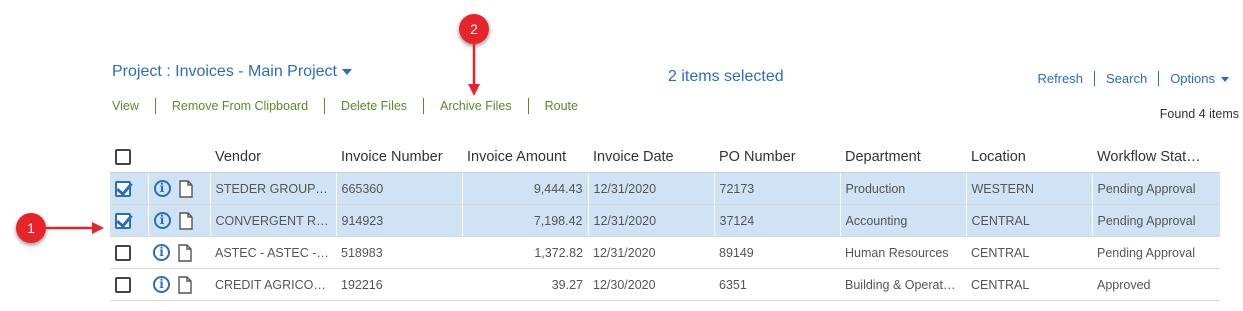 The width and height of the screenshot is (1243, 311). What do you see at coordinates (273, 157) in the screenshot?
I see `column-header-vendor: Vendor` at bounding box center [273, 157].